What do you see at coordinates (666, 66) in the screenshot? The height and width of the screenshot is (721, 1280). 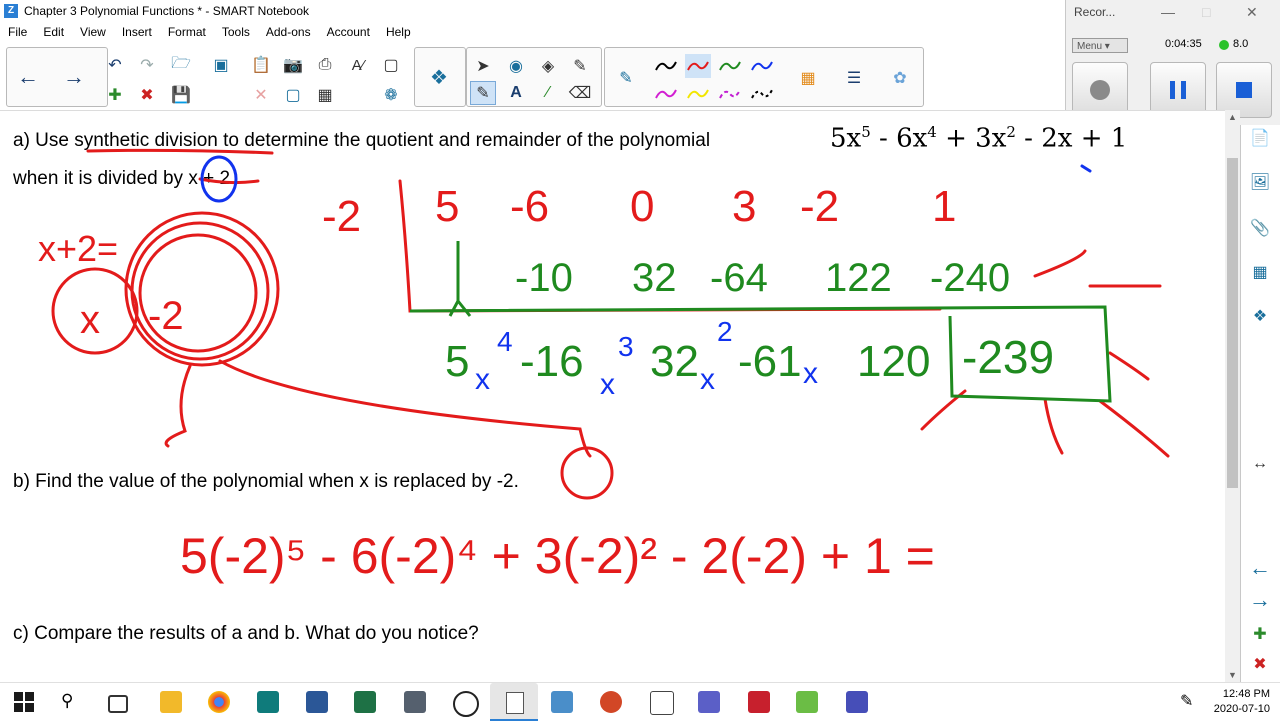 I see `pen-black` at bounding box center [666, 66].